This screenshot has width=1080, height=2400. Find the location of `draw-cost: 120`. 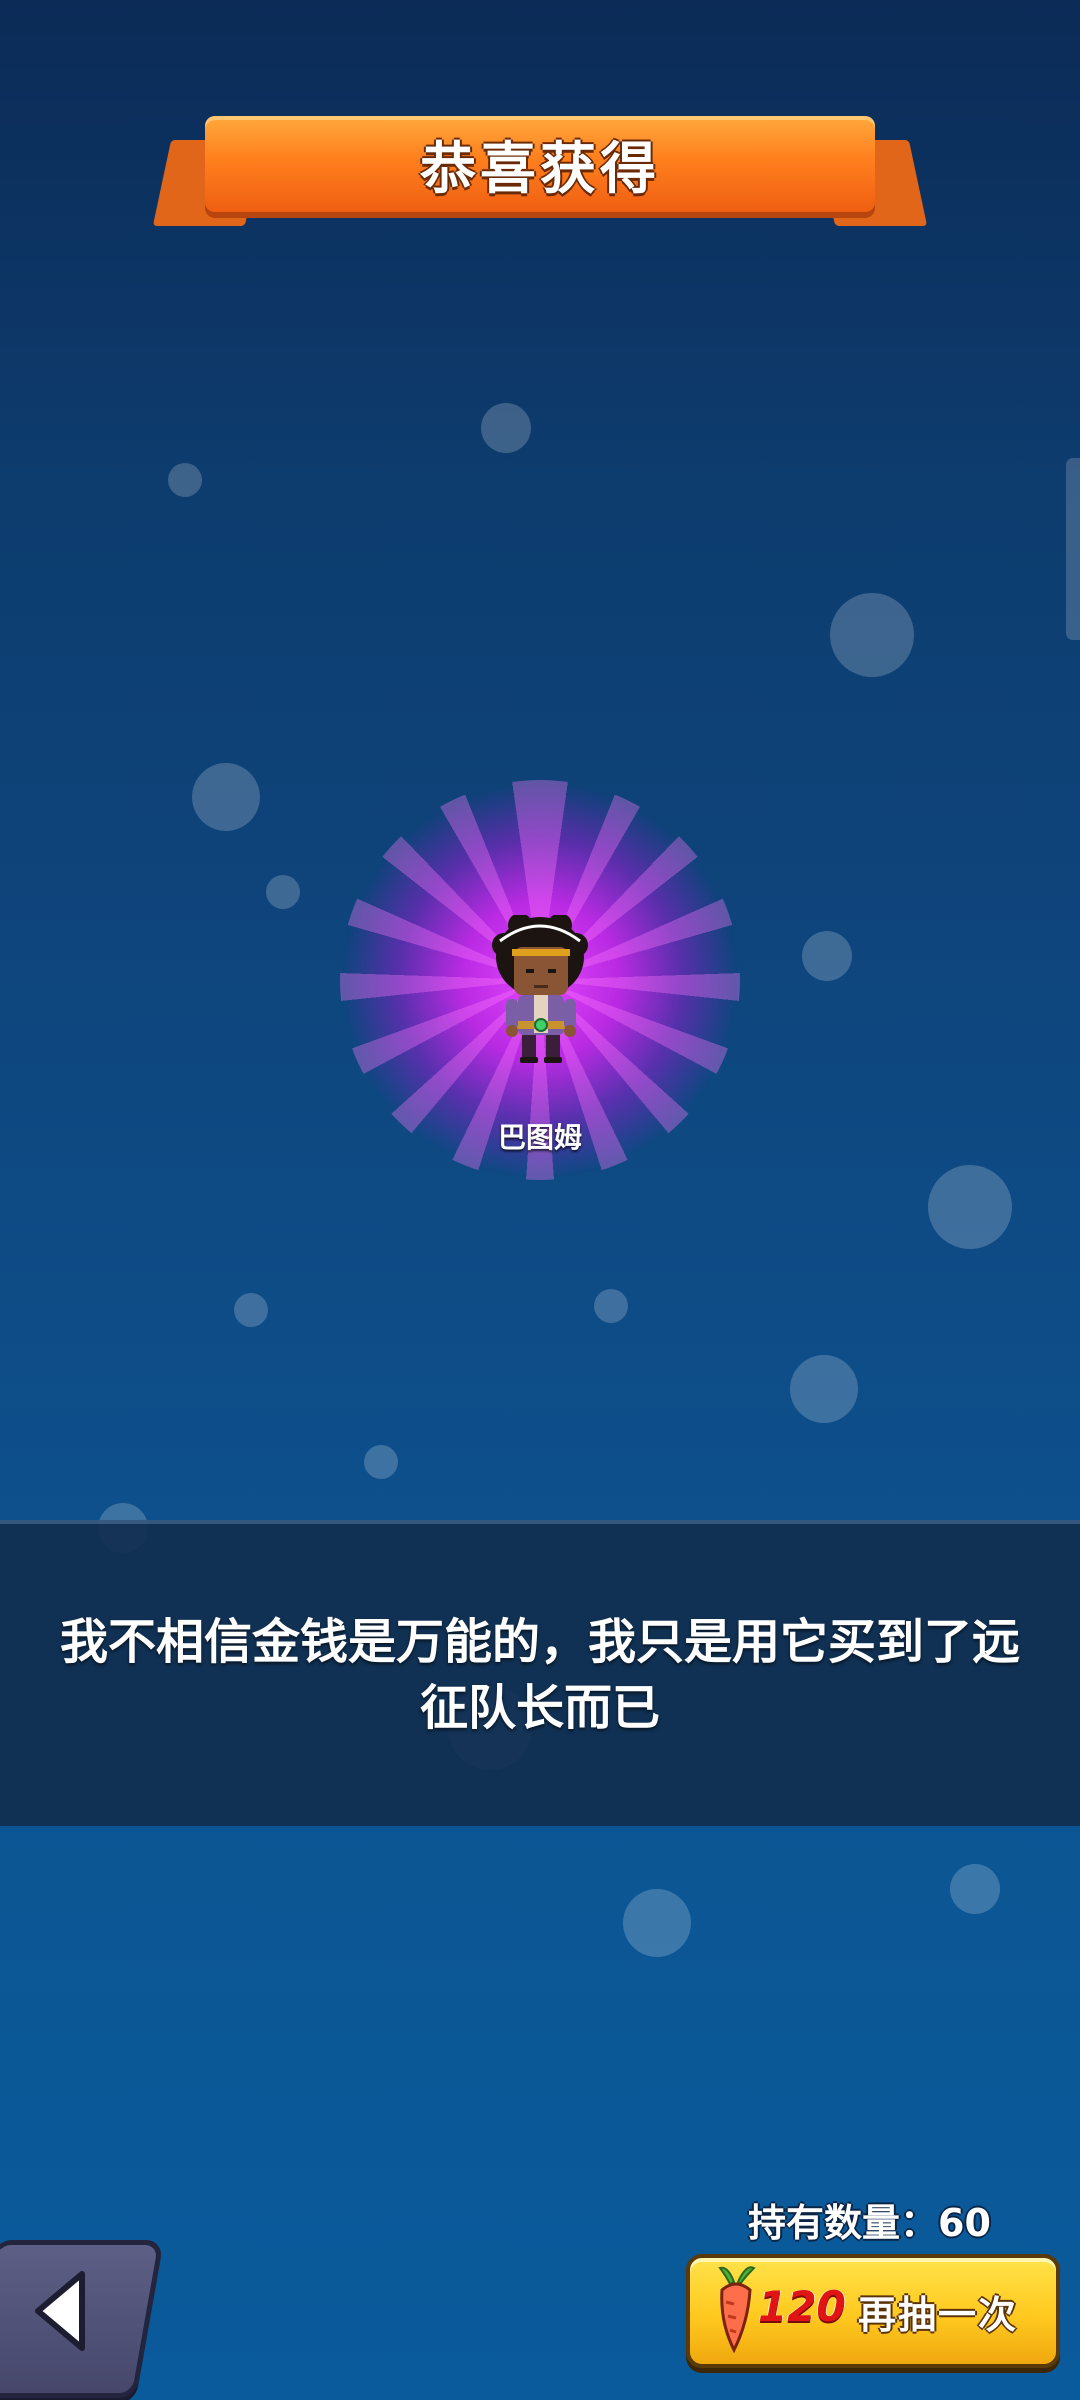

draw-cost: 120 is located at coordinates (802, 2306).